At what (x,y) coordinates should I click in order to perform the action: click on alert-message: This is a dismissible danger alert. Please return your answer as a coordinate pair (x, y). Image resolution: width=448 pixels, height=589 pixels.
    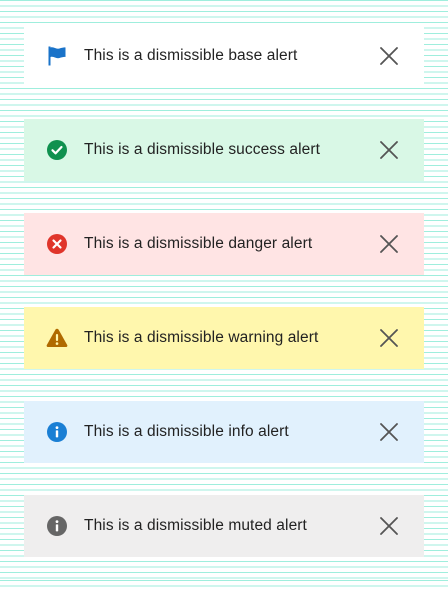
    Looking at the image, I should click on (198, 243).